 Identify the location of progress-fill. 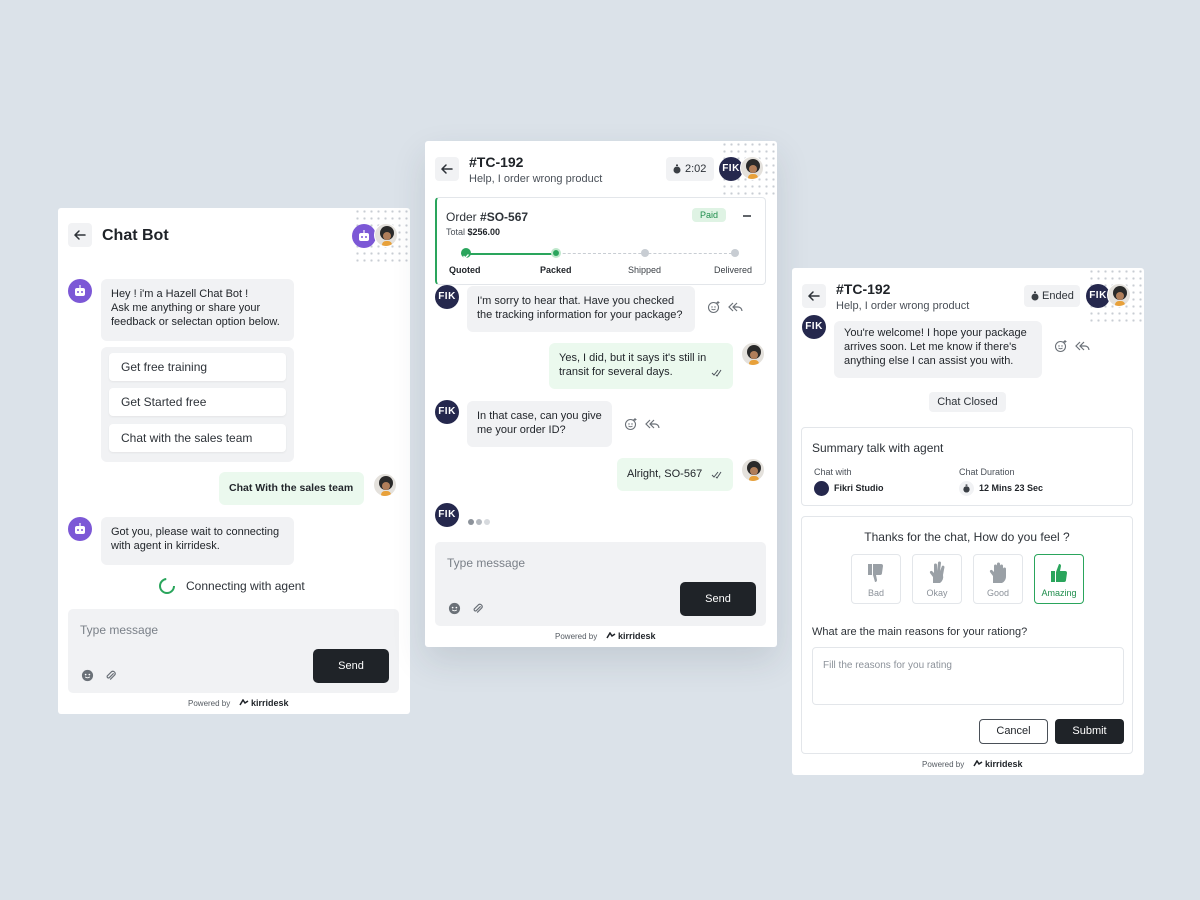
(512, 254).